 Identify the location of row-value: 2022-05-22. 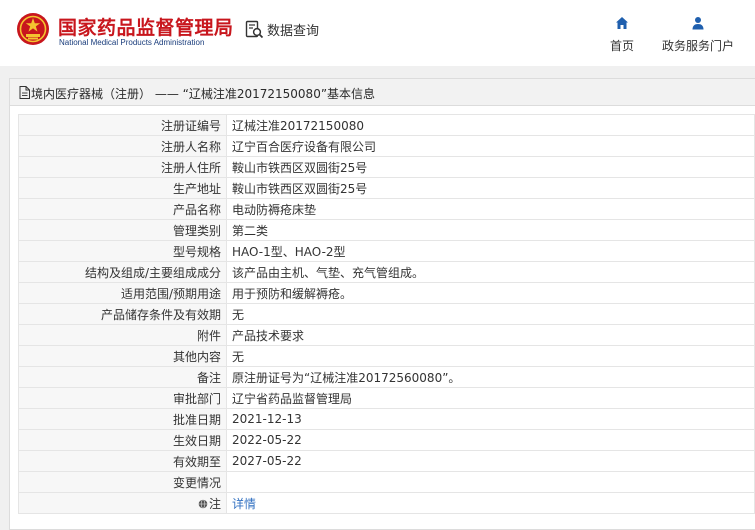
(490, 440).